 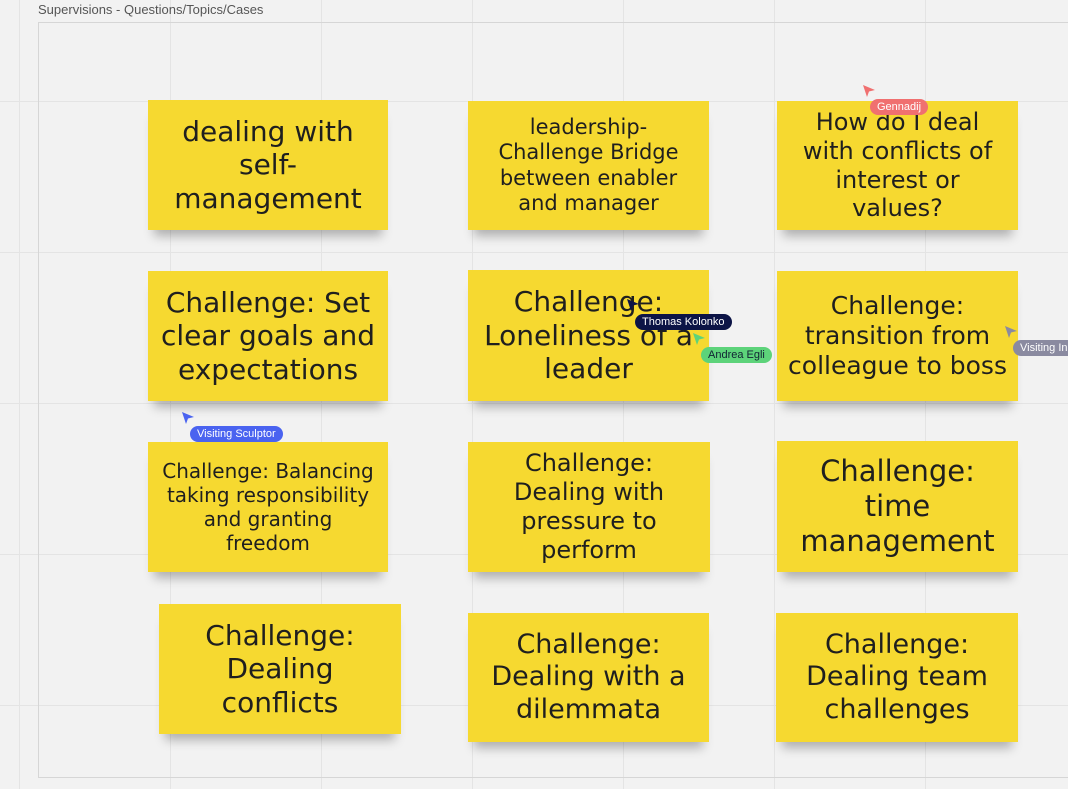 I want to click on sticky-note: Challenge: time management, so click(x=897, y=506).